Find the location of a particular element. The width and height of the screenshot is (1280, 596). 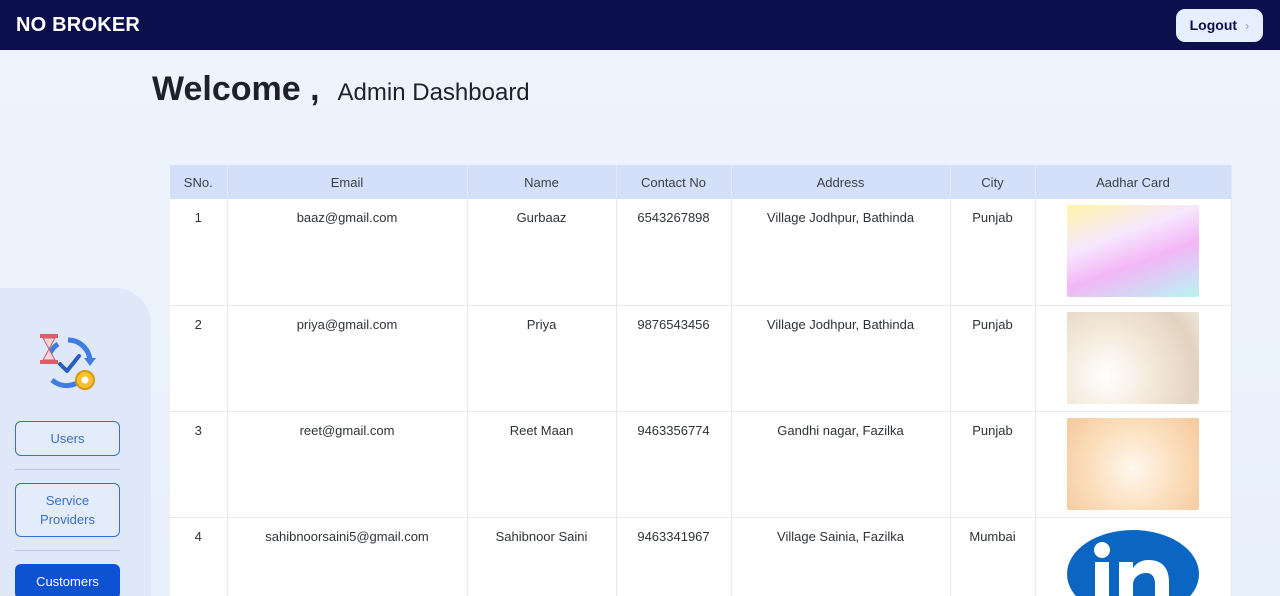

linkedin-logo-icon is located at coordinates (1133, 562).